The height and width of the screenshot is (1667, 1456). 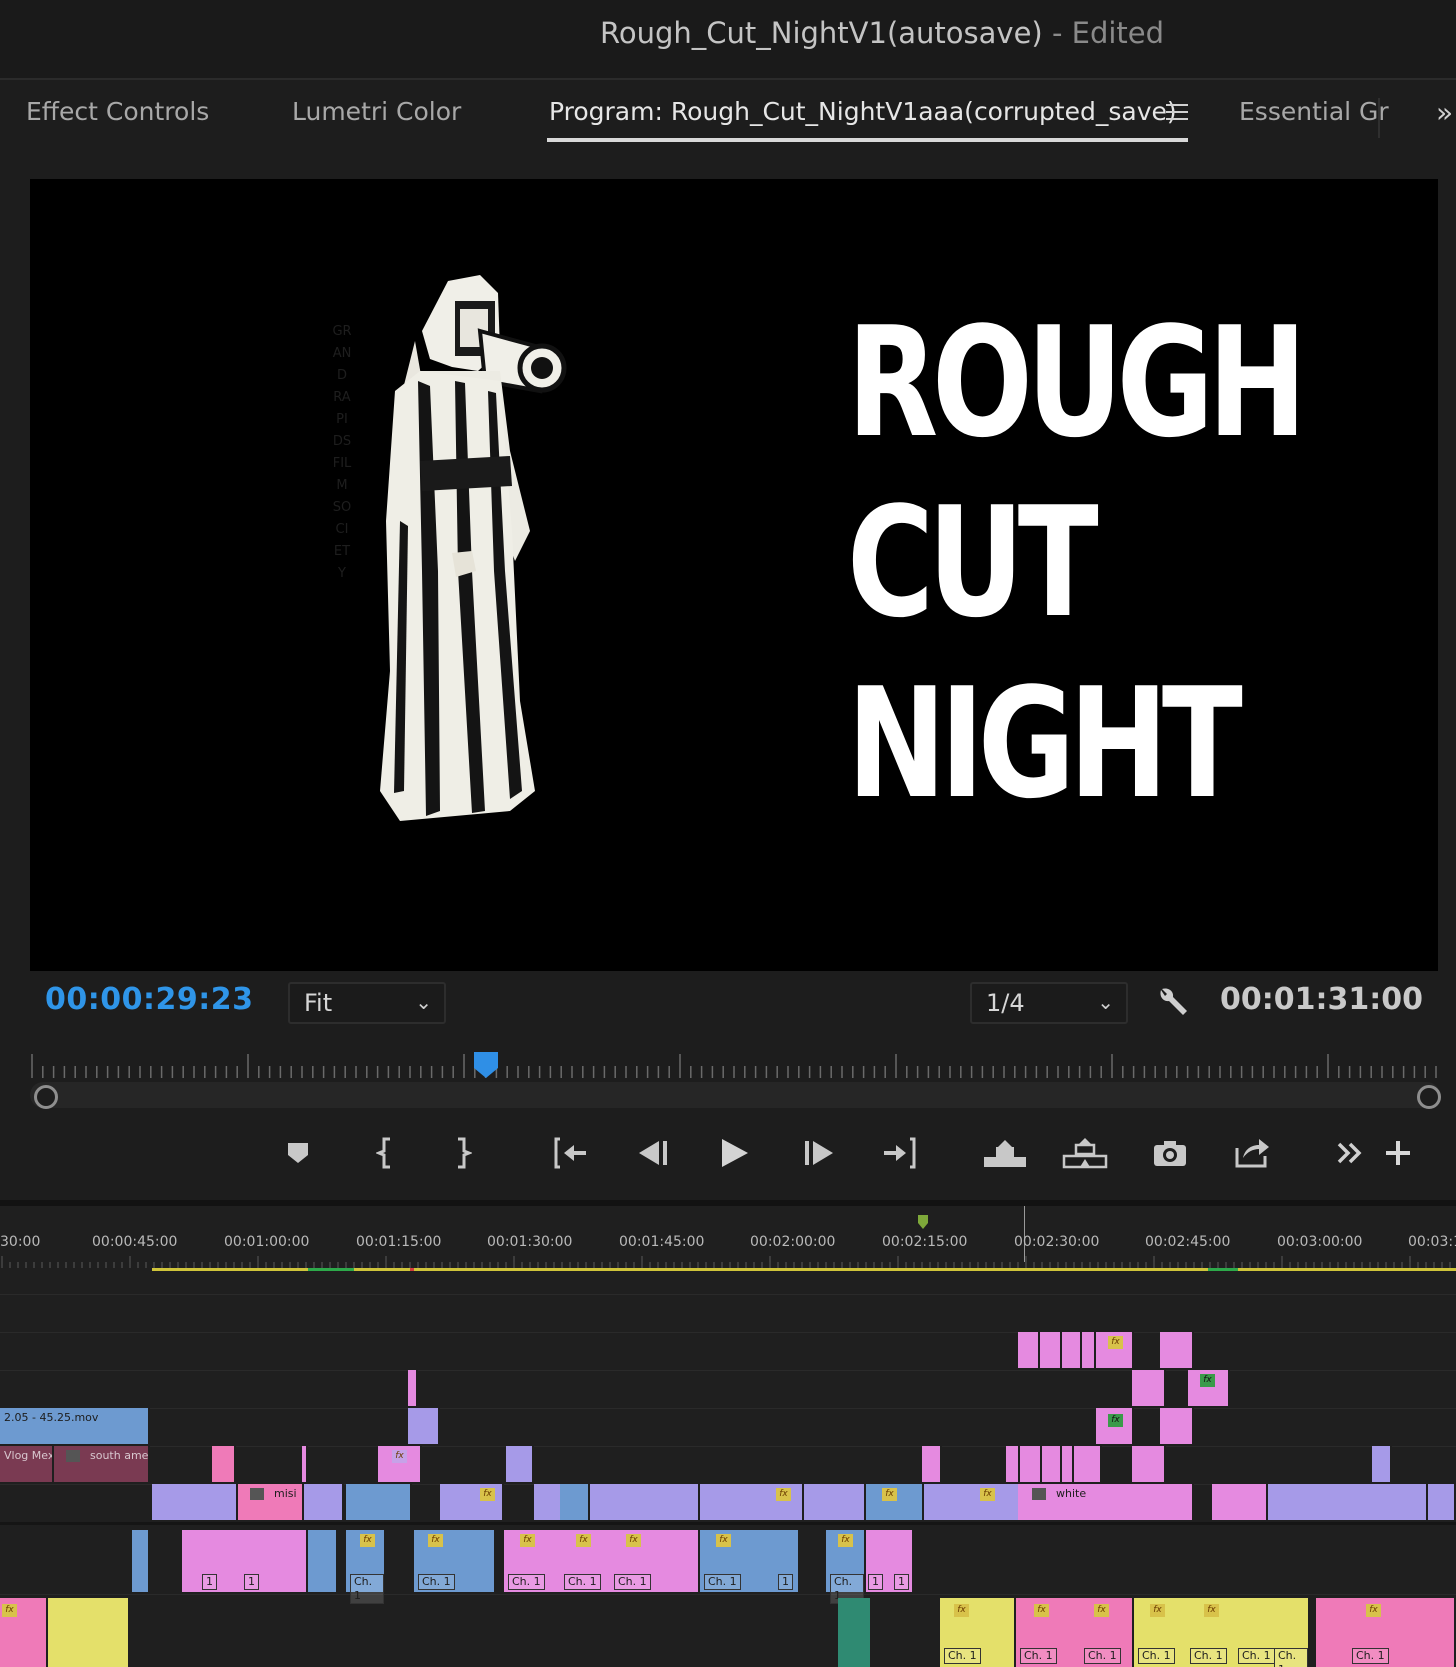 What do you see at coordinates (735, 1095) in the screenshot?
I see `zoom-scroll-bar` at bounding box center [735, 1095].